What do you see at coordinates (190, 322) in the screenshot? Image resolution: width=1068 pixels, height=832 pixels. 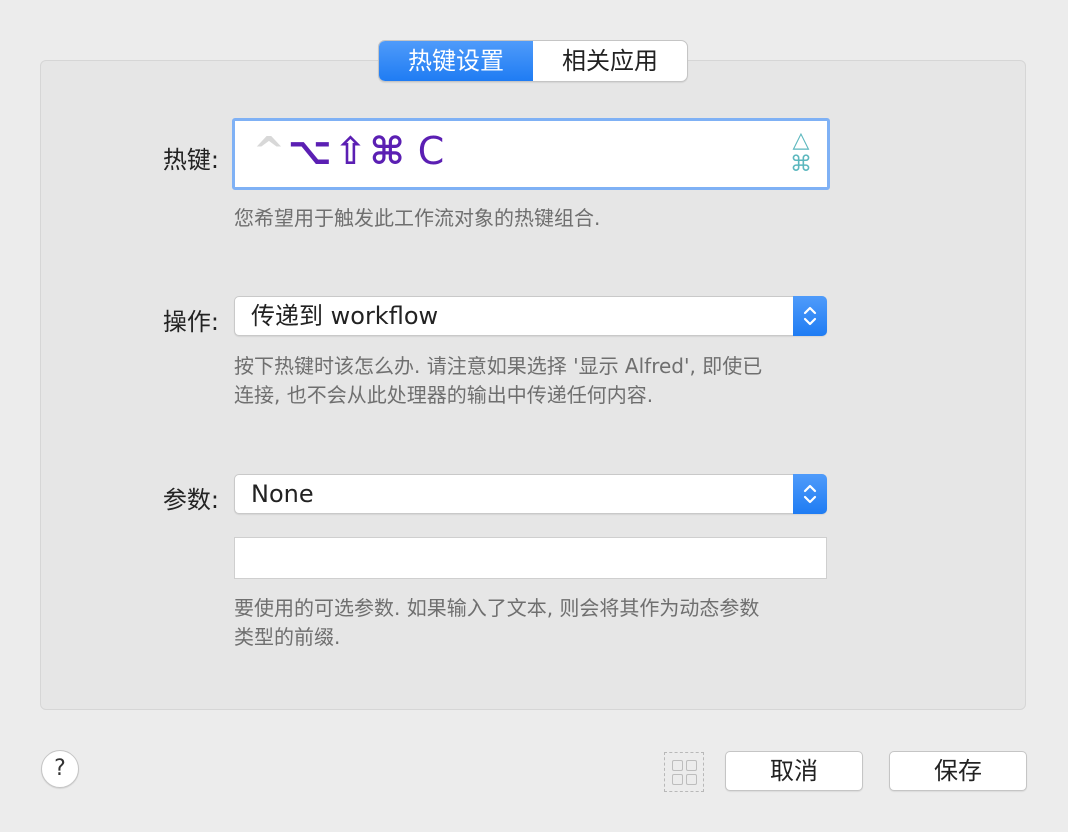 I see `action-label: 操作:` at bounding box center [190, 322].